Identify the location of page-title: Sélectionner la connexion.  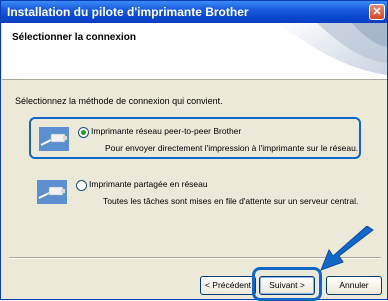
(74, 37).